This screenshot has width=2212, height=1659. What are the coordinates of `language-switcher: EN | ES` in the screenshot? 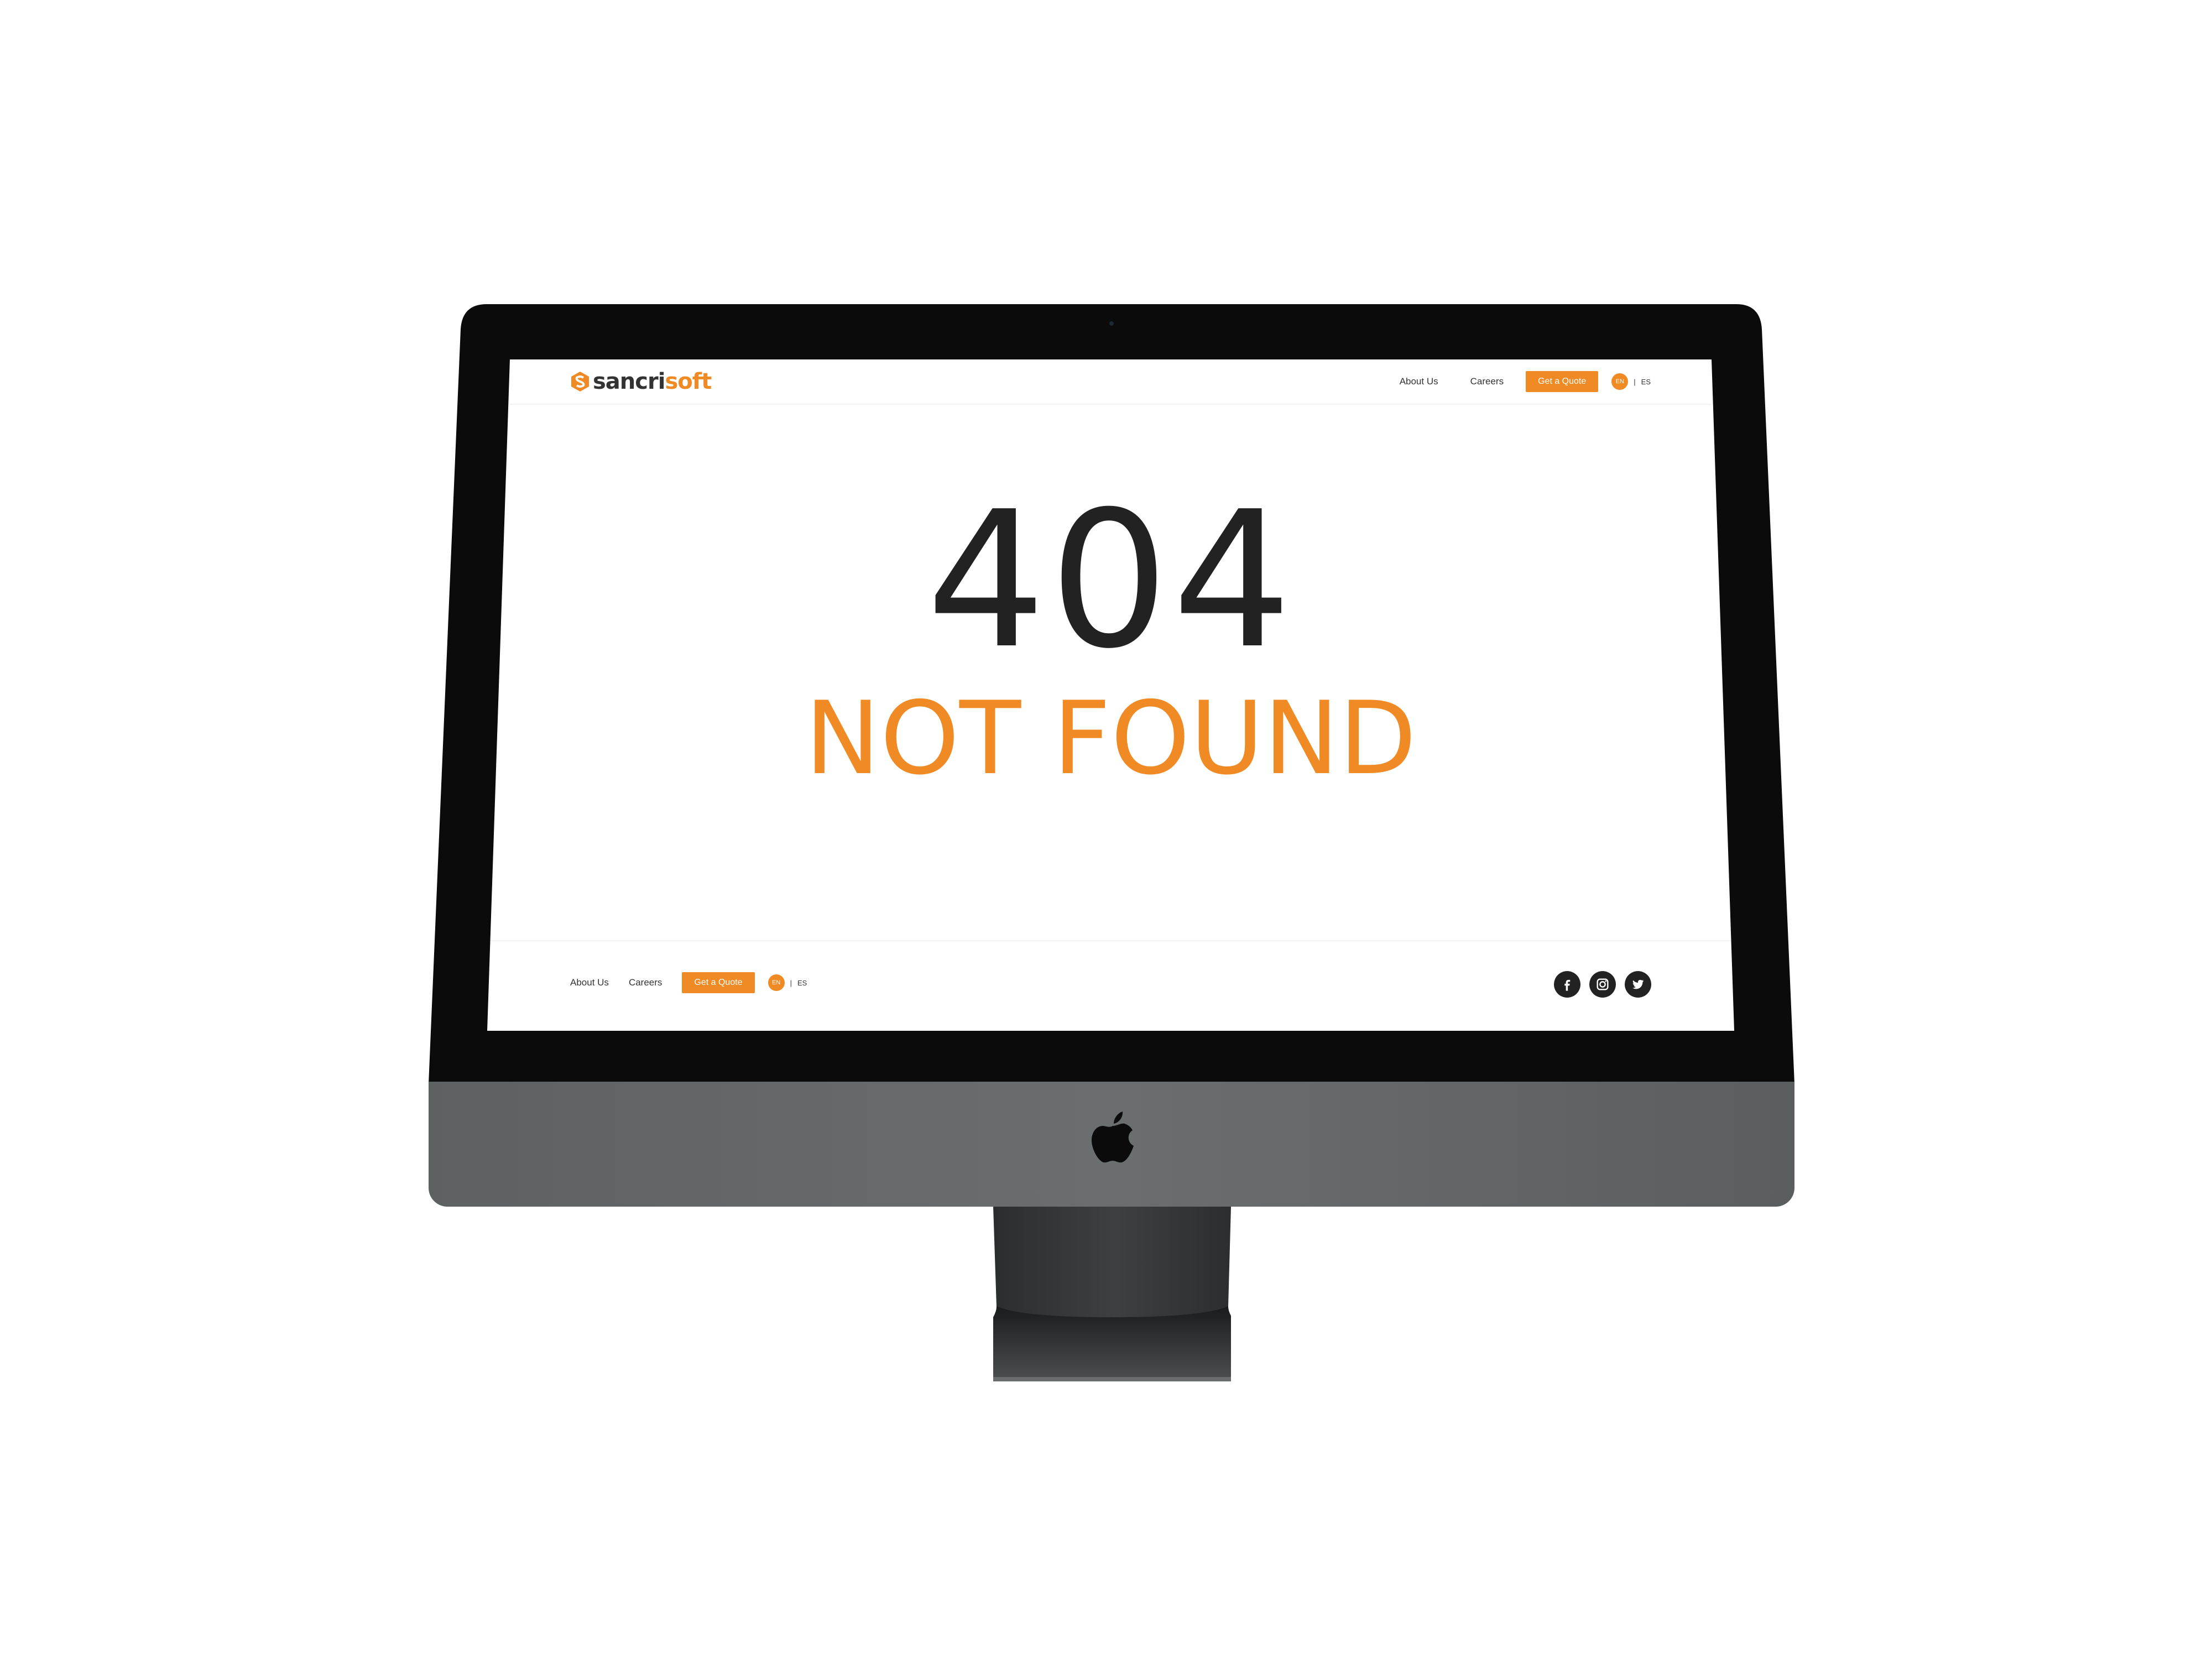 It's located at (1631, 382).